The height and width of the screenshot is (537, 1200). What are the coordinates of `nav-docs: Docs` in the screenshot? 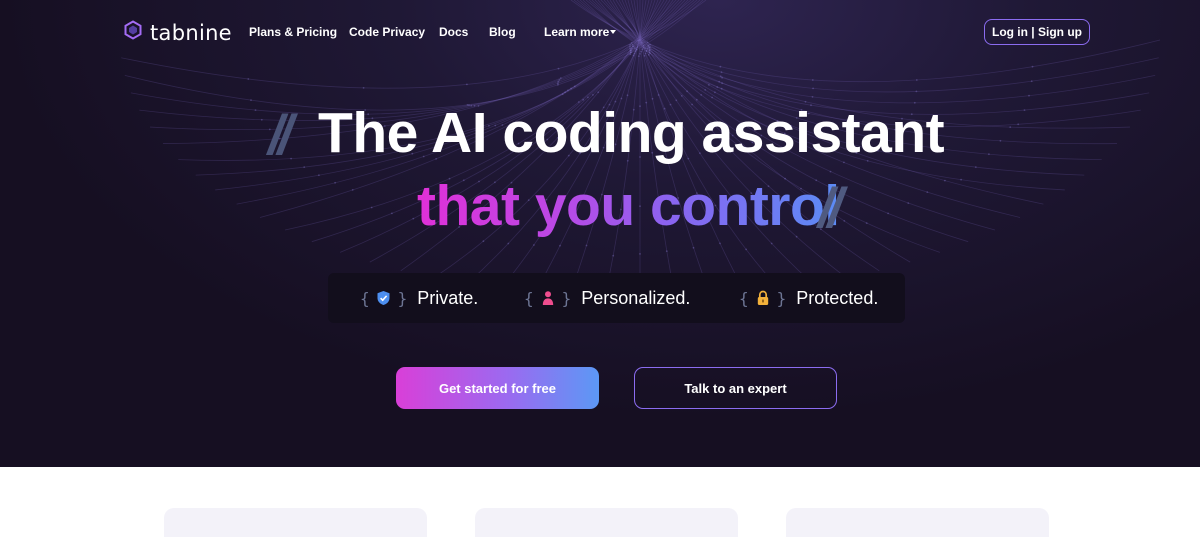 It's located at (453, 32).